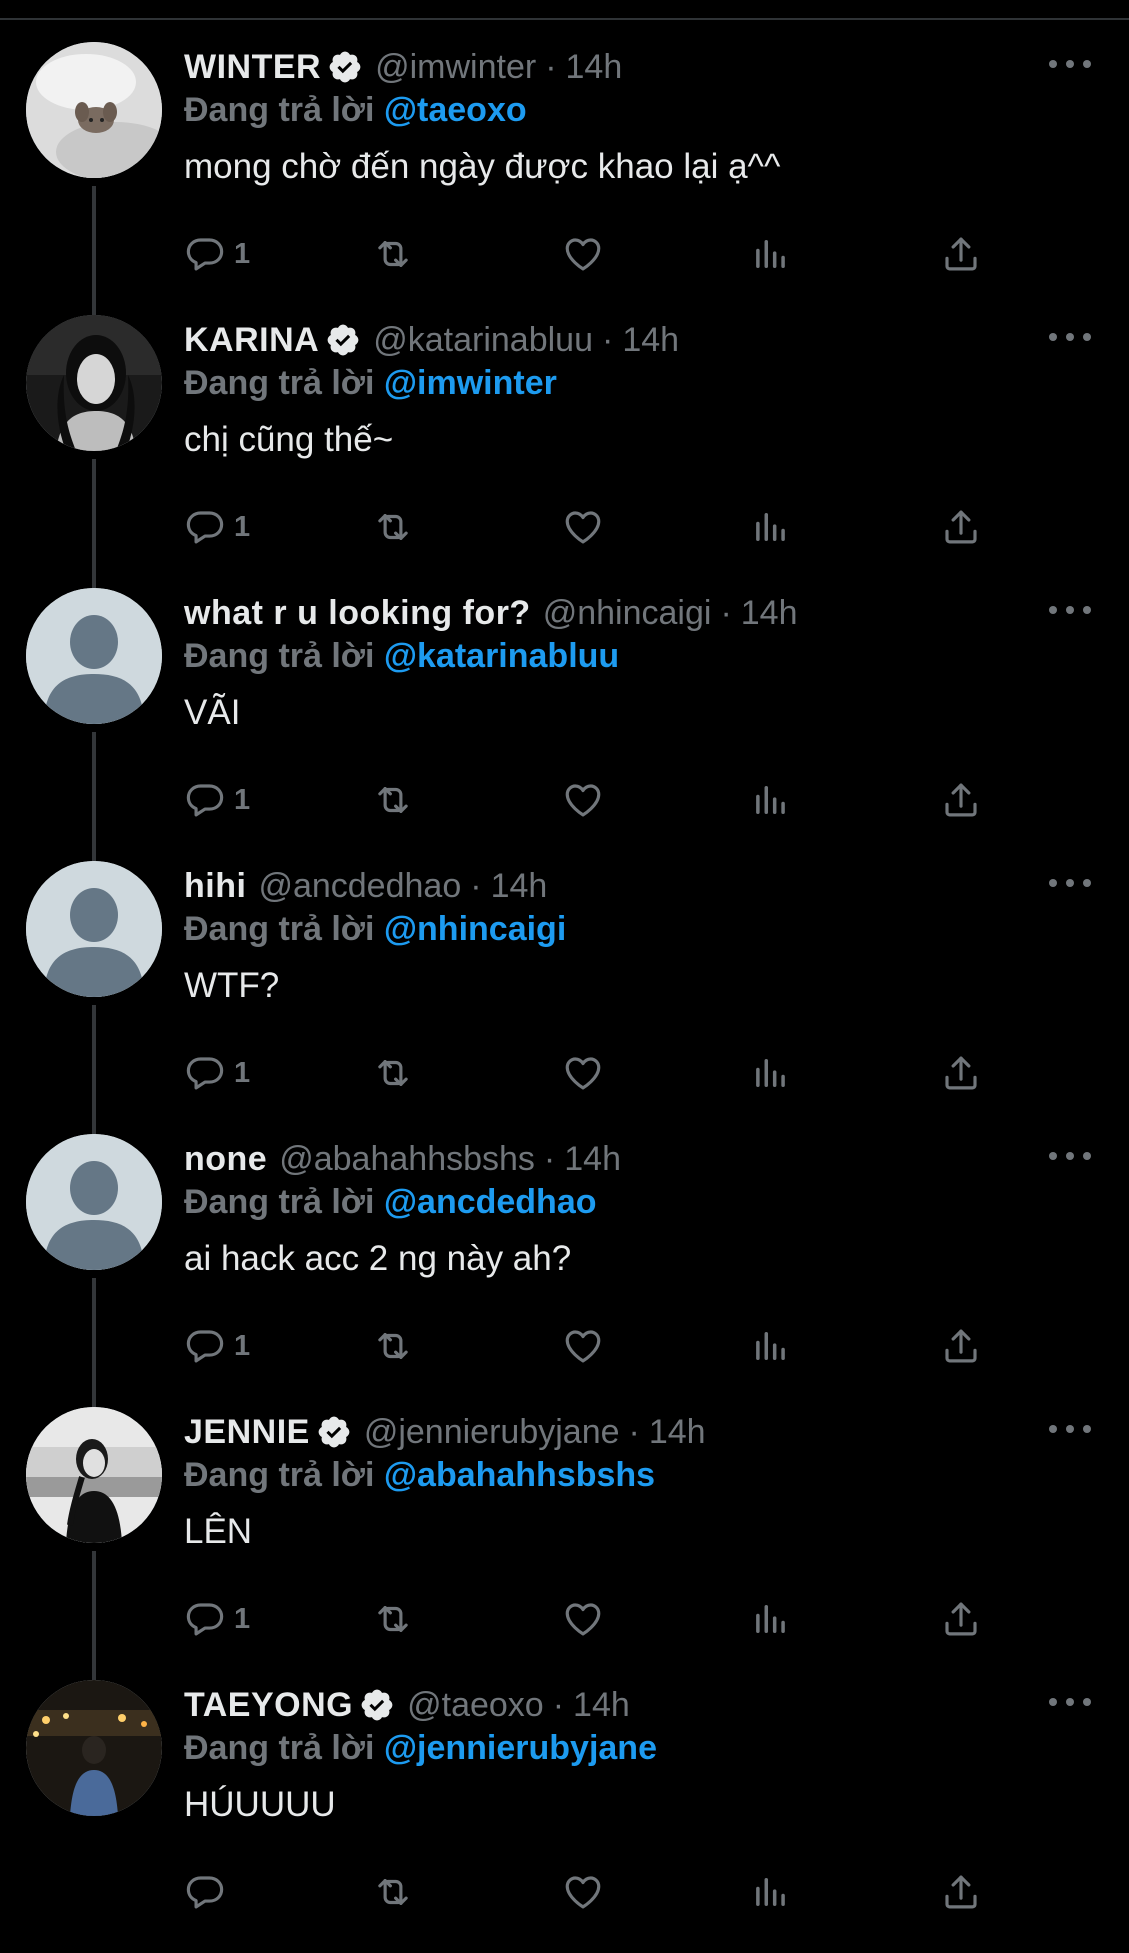 The width and height of the screenshot is (1129, 1953). What do you see at coordinates (627, 613) in the screenshot?
I see `user-handle: @nhincaigi` at bounding box center [627, 613].